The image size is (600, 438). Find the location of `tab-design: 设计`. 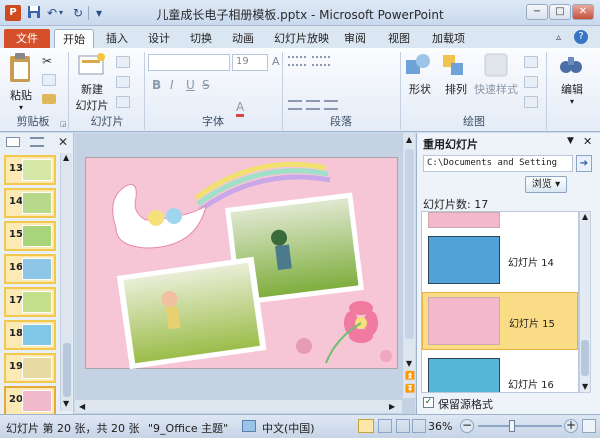

tab-design: 设计 is located at coordinates (159, 38).